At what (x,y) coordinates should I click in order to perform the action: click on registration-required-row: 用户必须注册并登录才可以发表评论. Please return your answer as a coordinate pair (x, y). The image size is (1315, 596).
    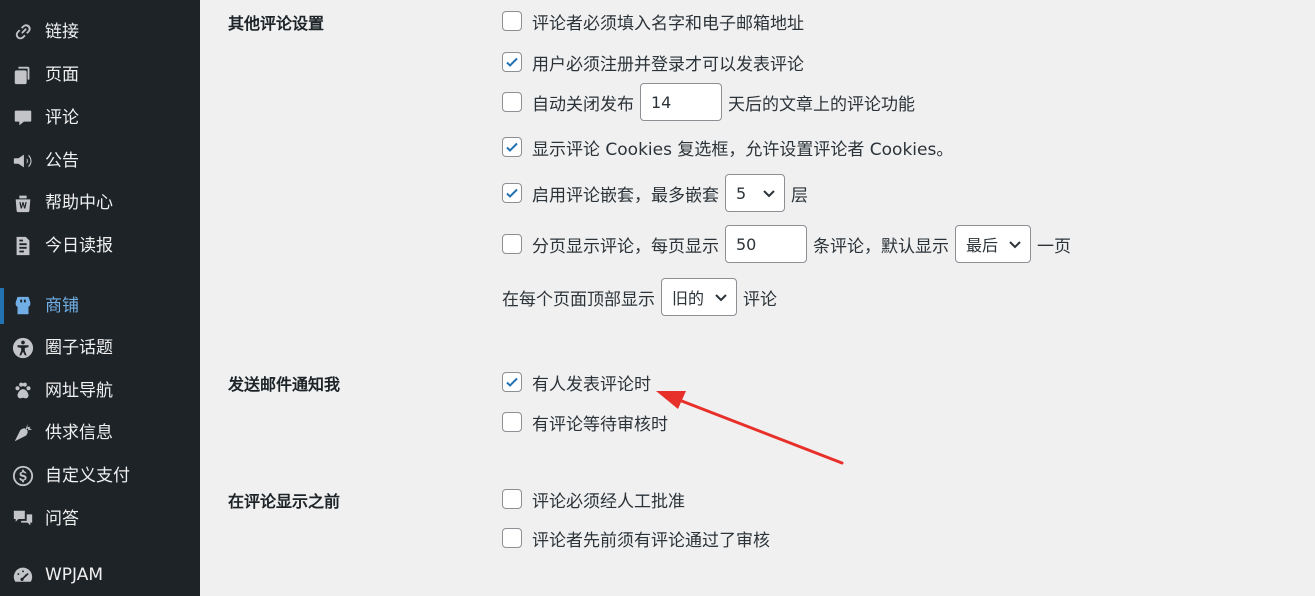
    Looking at the image, I should click on (653, 62).